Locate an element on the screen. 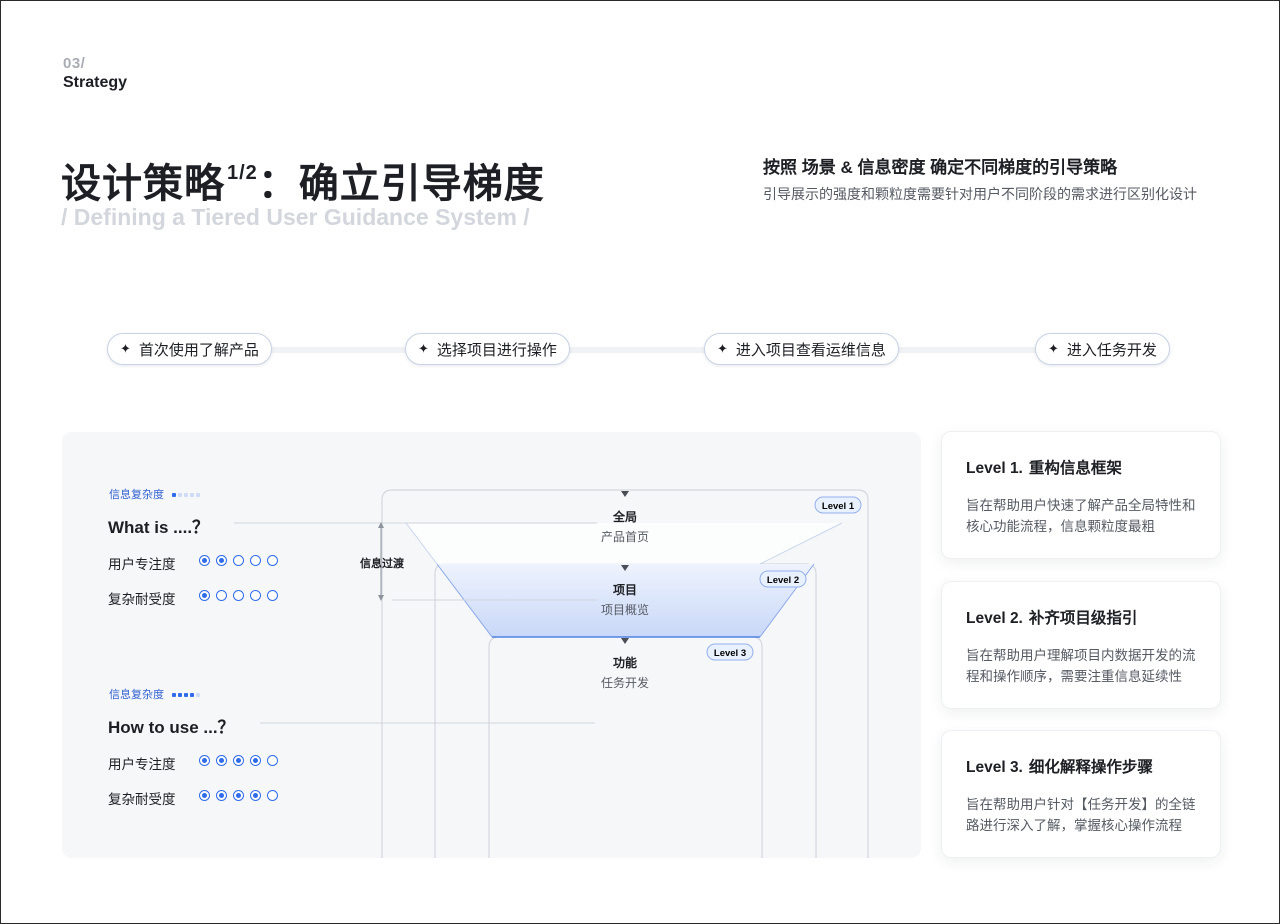  complexity-indicator-1: 信息复杂度 is located at coordinates (154, 494).